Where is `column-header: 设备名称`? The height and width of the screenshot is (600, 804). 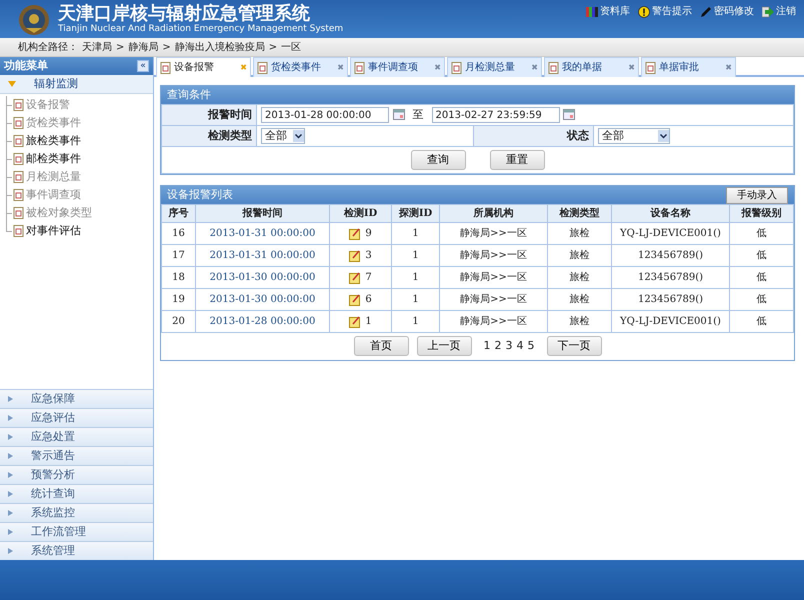
column-header: 设备名称 is located at coordinates (671, 213).